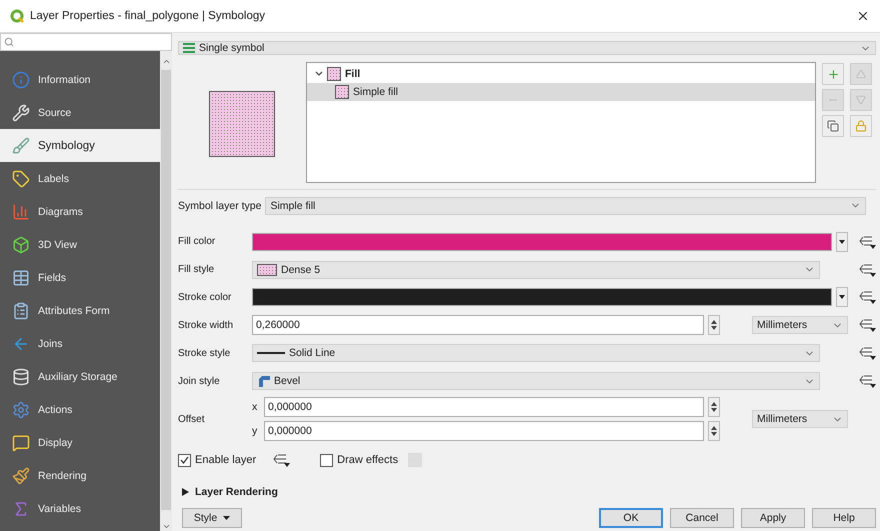 Image resolution: width=880 pixels, height=531 pixels. Describe the element at coordinates (80, 409) in the screenshot. I see `sidebar-item: Actions` at that location.